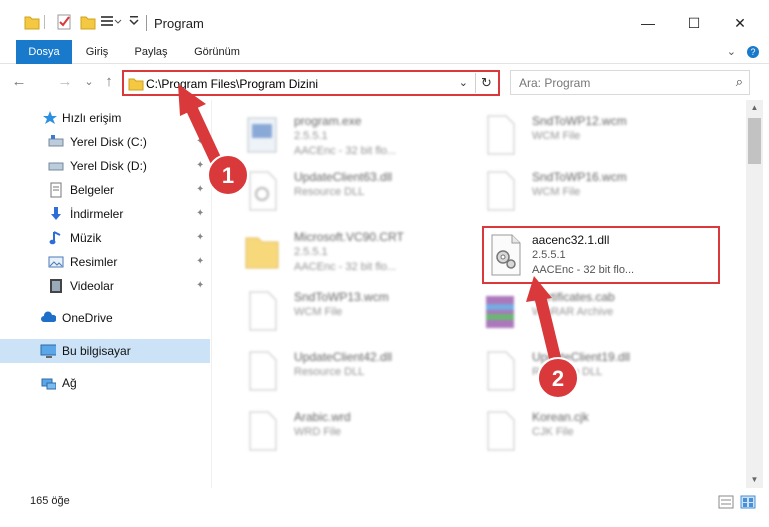  I want to click on sidebar-item-onedrive: OneDrive, so click(105, 318).